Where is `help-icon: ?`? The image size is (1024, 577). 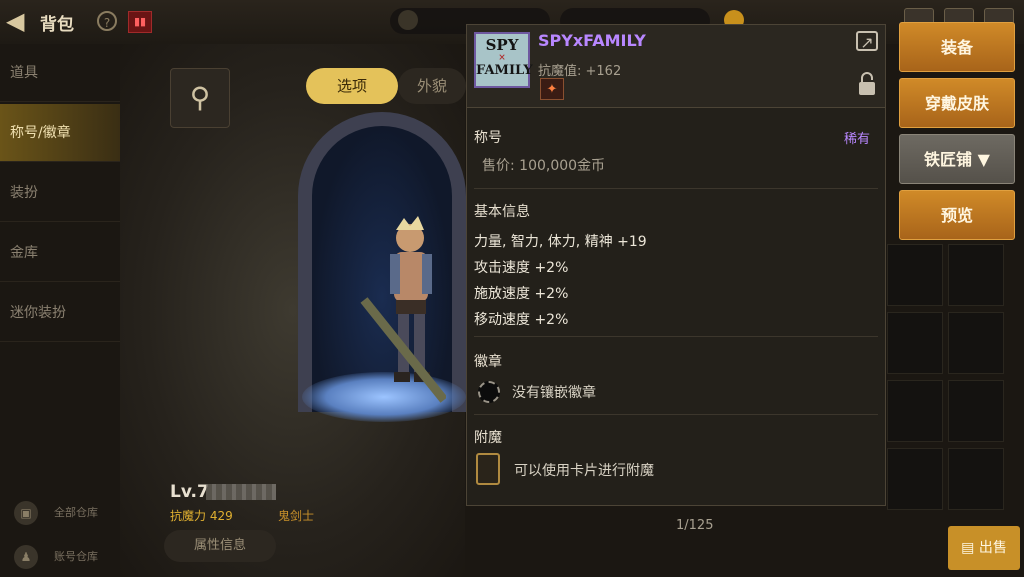 help-icon: ? is located at coordinates (107, 21).